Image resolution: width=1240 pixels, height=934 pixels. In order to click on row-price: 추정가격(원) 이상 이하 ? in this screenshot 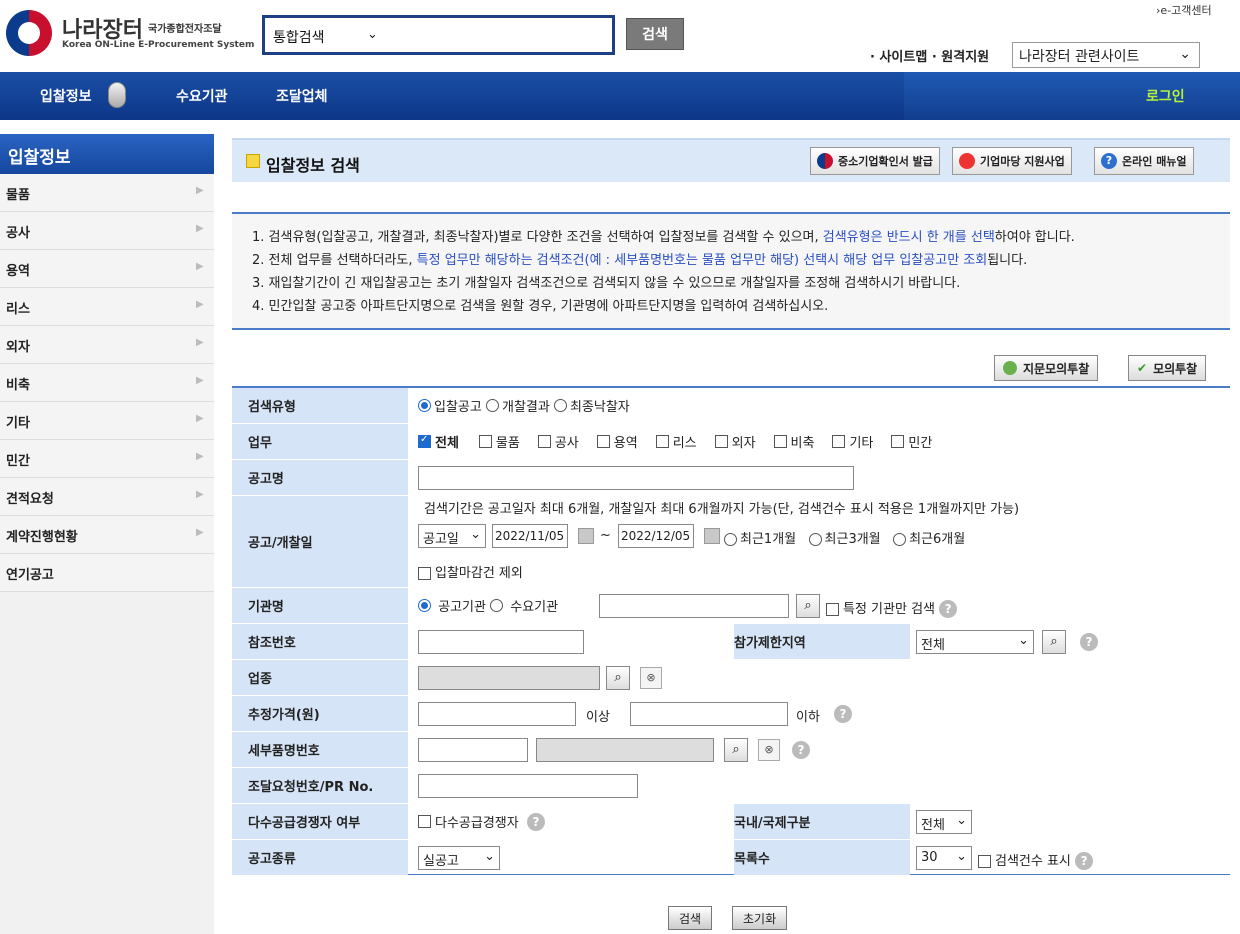, I will do `click(731, 714)`.